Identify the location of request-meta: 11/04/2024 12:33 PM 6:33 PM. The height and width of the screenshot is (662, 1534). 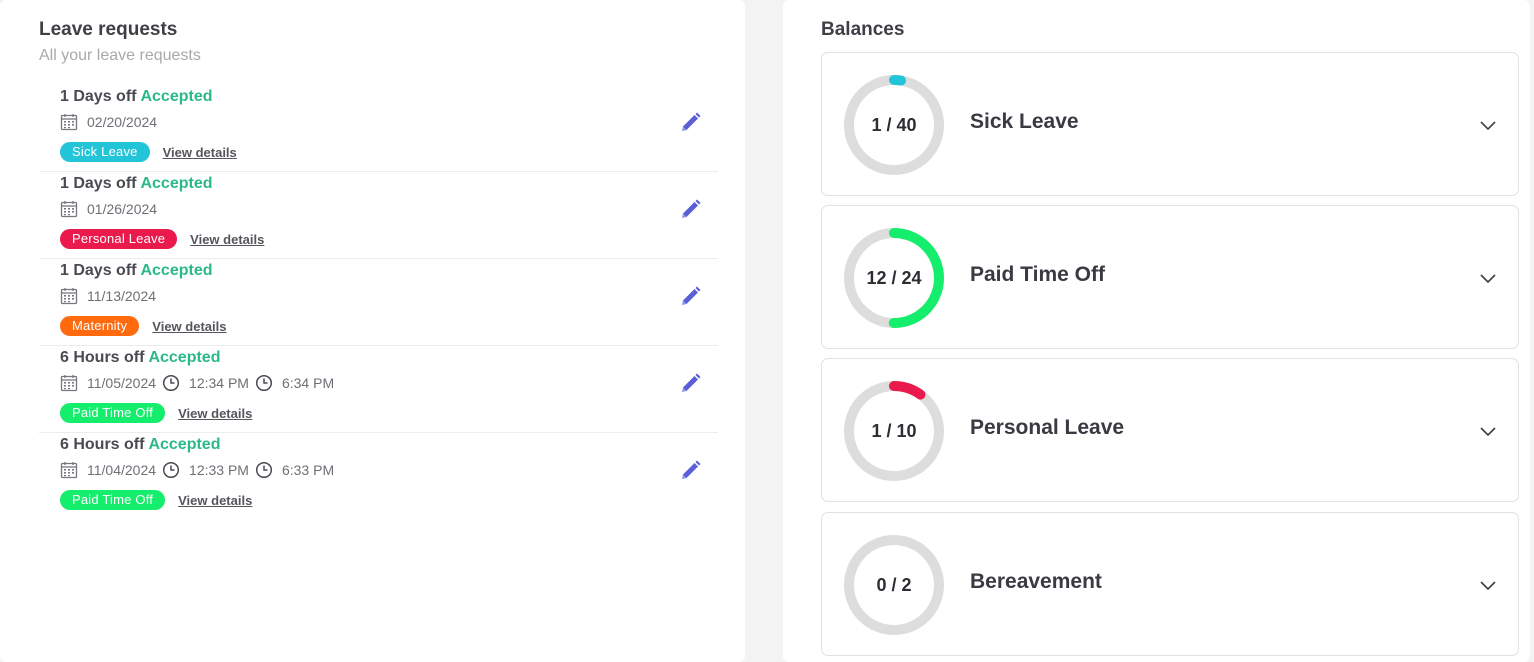
(197, 470).